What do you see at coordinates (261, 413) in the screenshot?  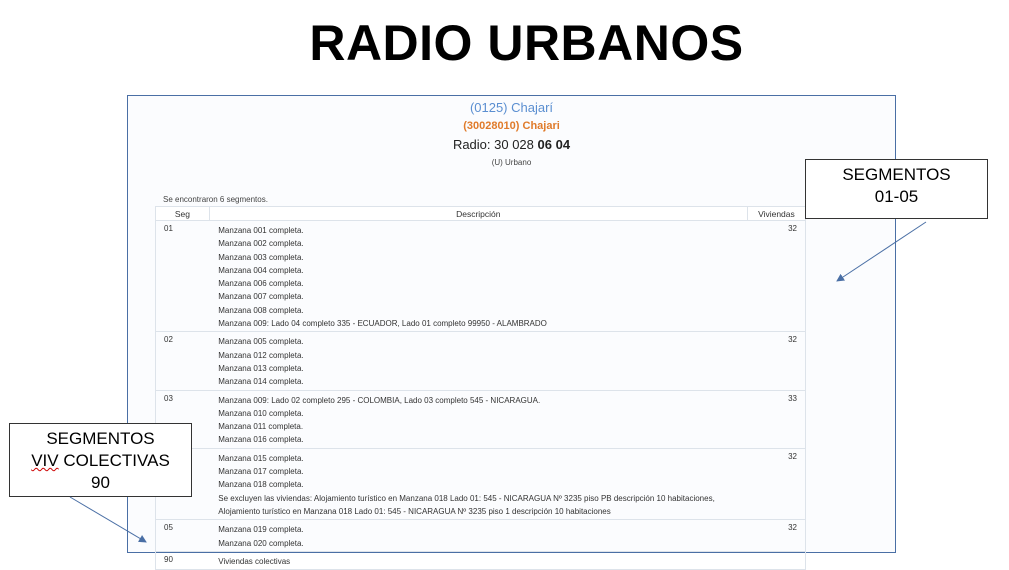 I see `desc-line: Manzana 010 completa.` at bounding box center [261, 413].